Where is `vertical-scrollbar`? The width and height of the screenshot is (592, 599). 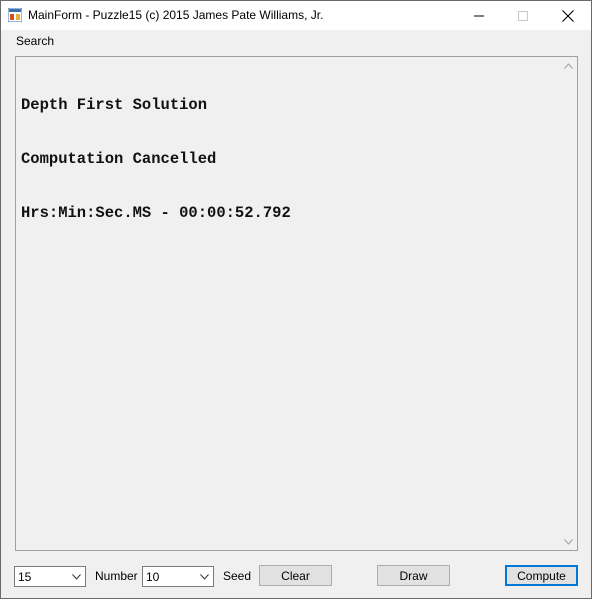 vertical-scrollbar is located at coordinates (568, 303).